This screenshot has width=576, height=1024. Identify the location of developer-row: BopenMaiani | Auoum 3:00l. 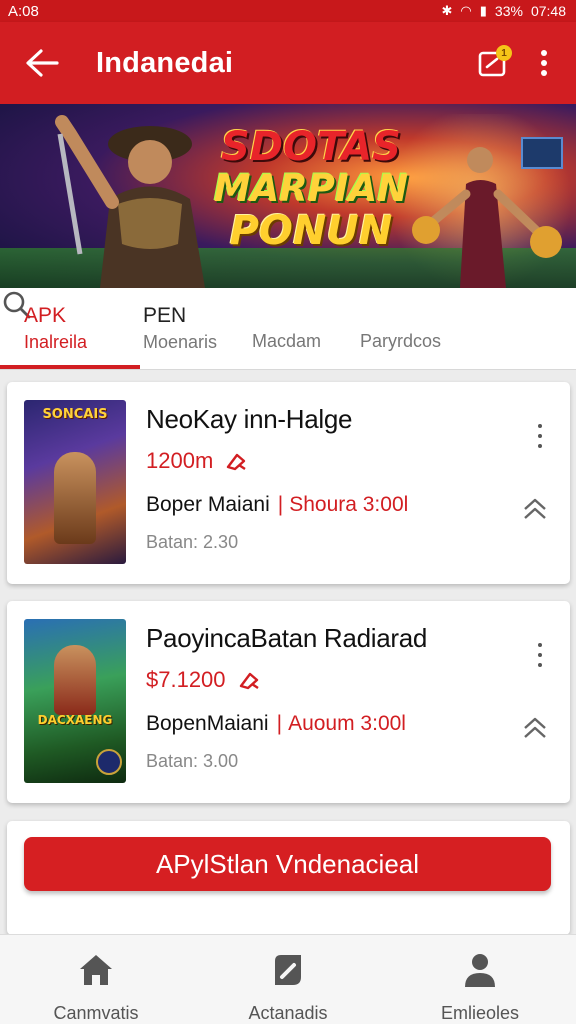
(276, 724).